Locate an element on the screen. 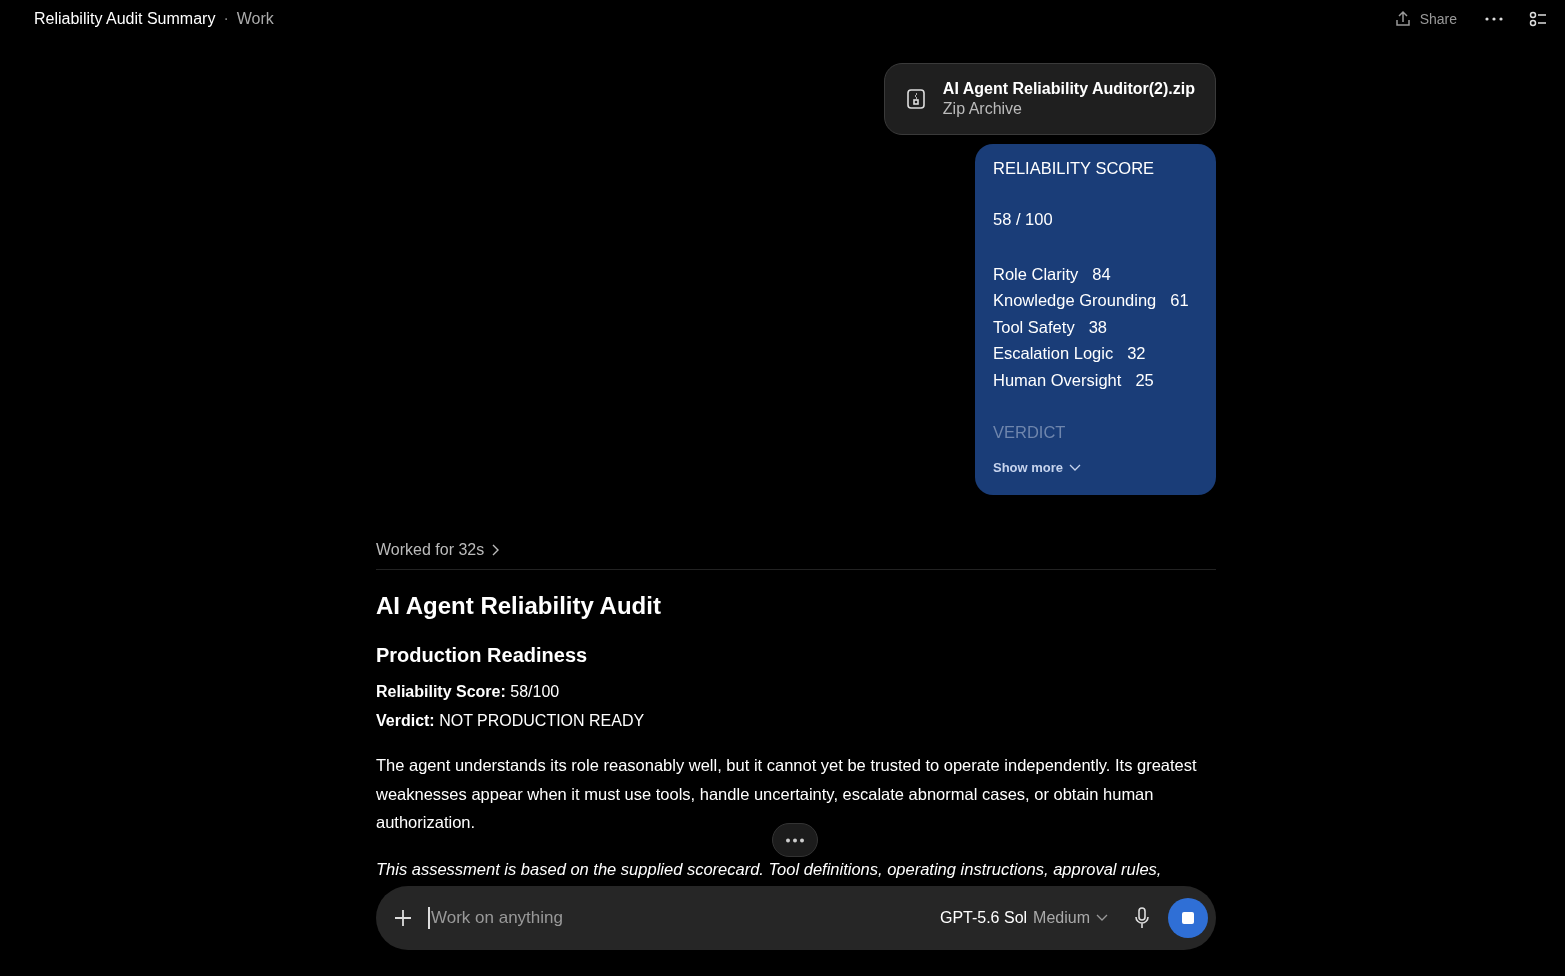 The image size is (1565, 976). score-value: 58 / 100 is located at coordinates (1023, 219).